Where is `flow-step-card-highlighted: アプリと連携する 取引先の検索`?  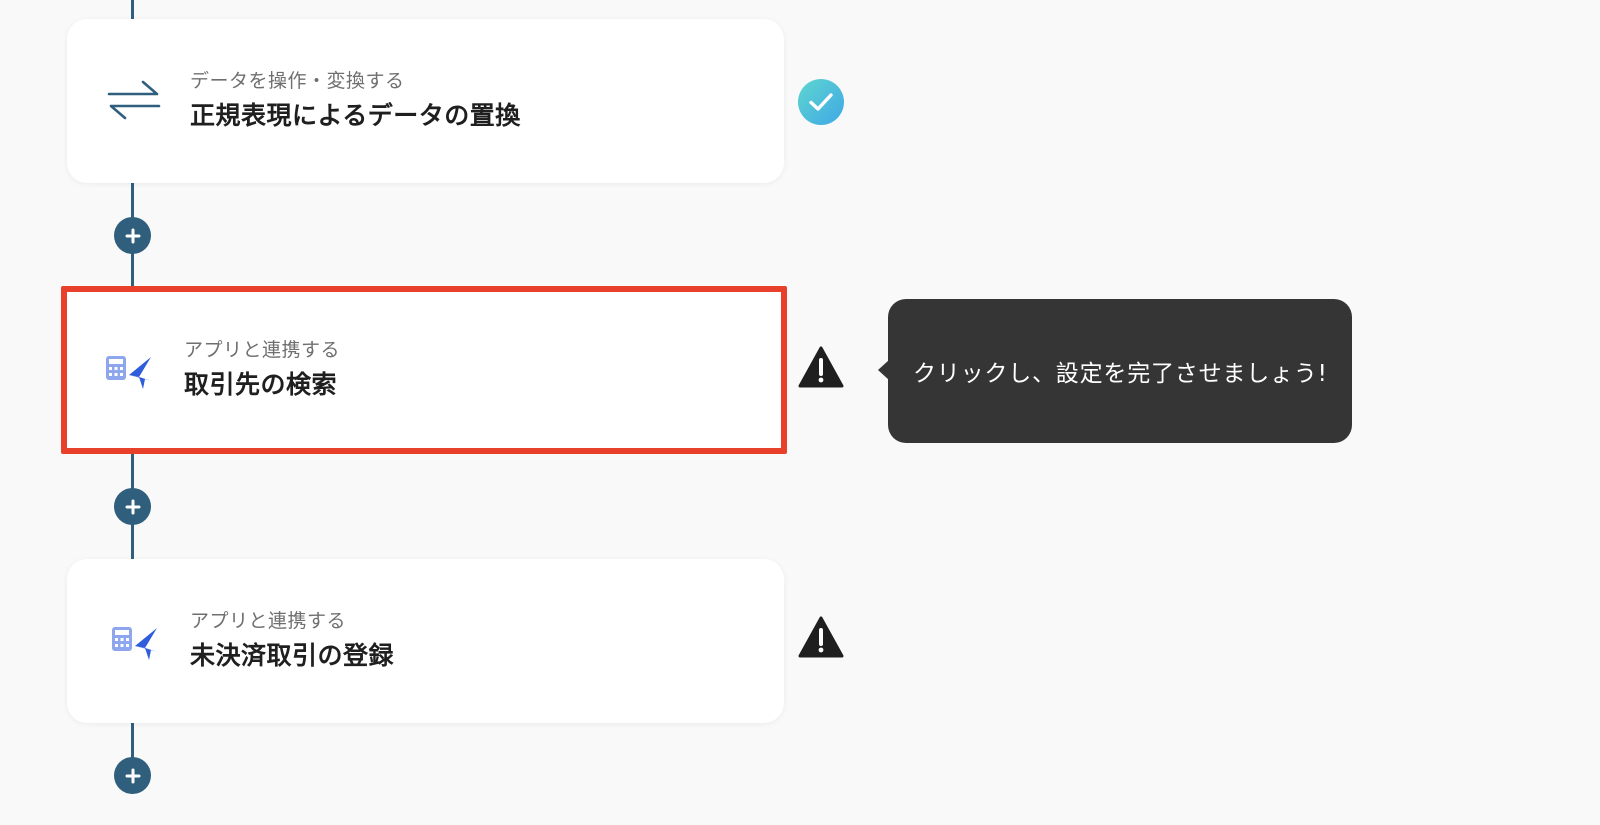
flow-step-card-highlighted: アプリと連携する 取引先の検索 is located at coordinates (424, 370).